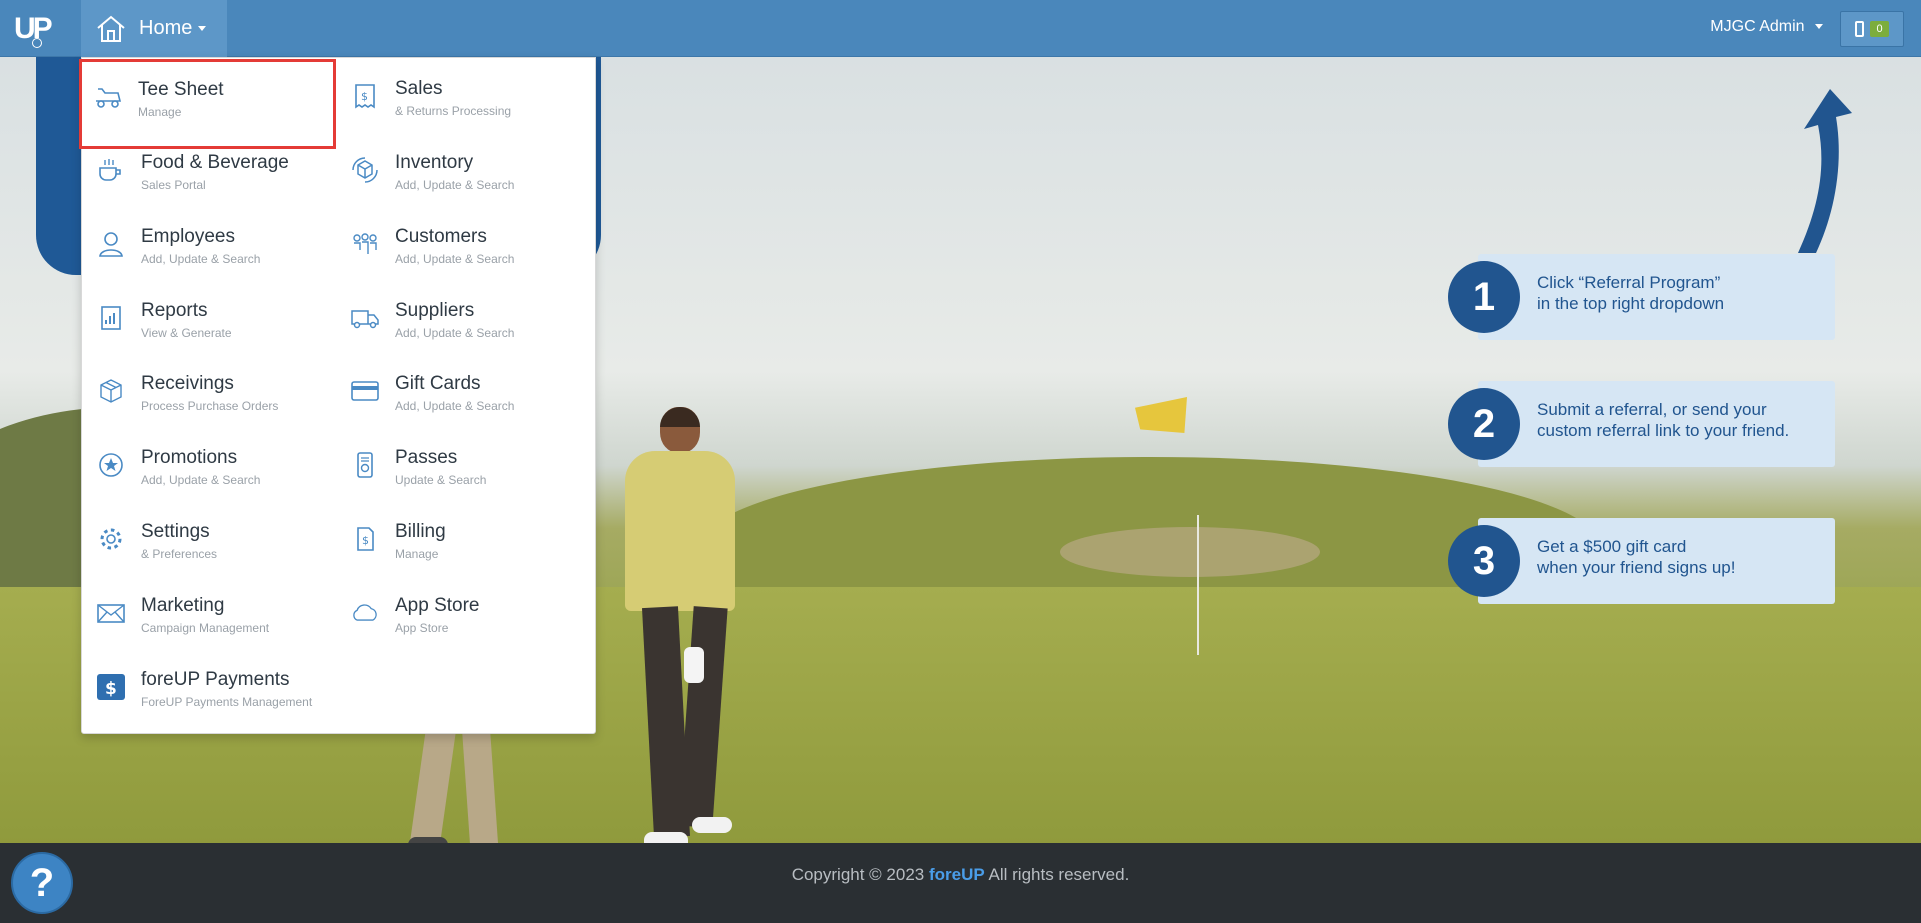 This screenshot has width=1921, height=923. I want to click on dollar-square-icon: $, so click(111, 687).